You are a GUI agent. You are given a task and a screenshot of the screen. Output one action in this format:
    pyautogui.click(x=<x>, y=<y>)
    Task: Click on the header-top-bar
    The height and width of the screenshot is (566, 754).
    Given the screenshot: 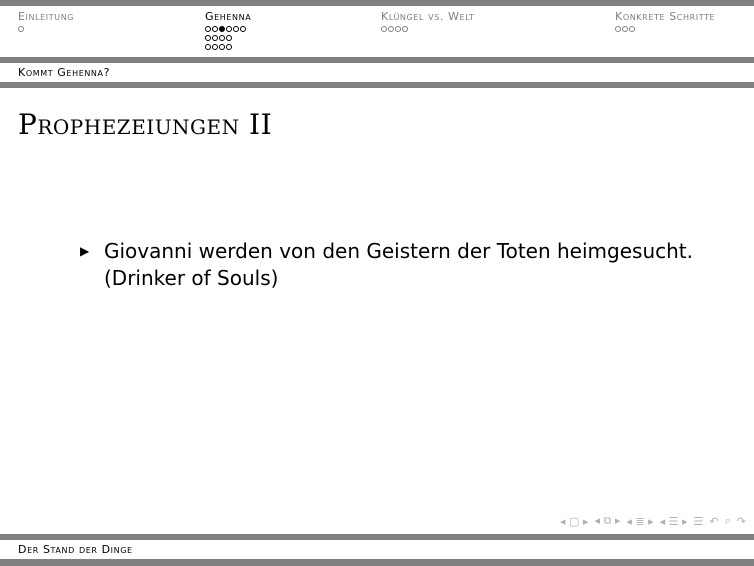 What is the action you would take?
    pyautogui.click(x=377, y=3)
    